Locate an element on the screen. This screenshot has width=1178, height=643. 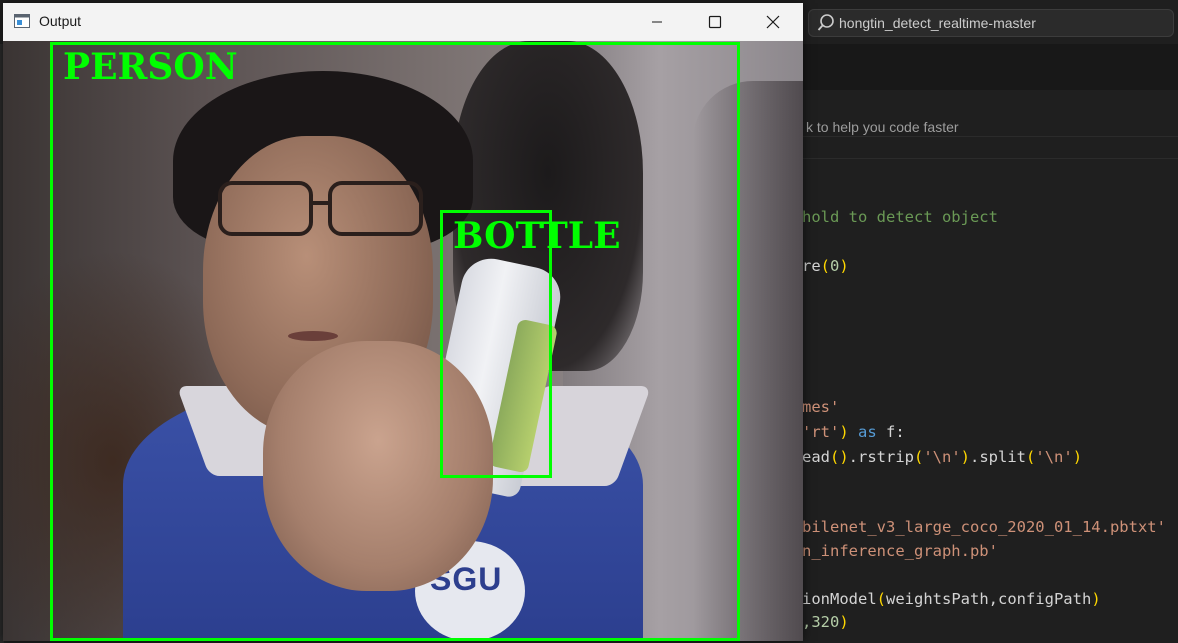
code-token: .rstrip is located at coordinates (881, 457).